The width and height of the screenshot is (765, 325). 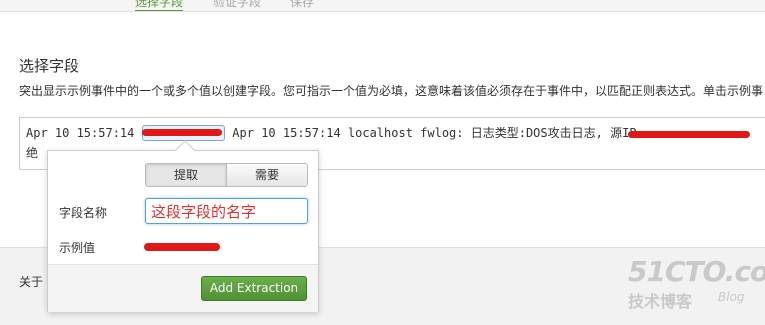 I want to click on add-extraction-button: Add Extraction, so click(x=254, y=288).